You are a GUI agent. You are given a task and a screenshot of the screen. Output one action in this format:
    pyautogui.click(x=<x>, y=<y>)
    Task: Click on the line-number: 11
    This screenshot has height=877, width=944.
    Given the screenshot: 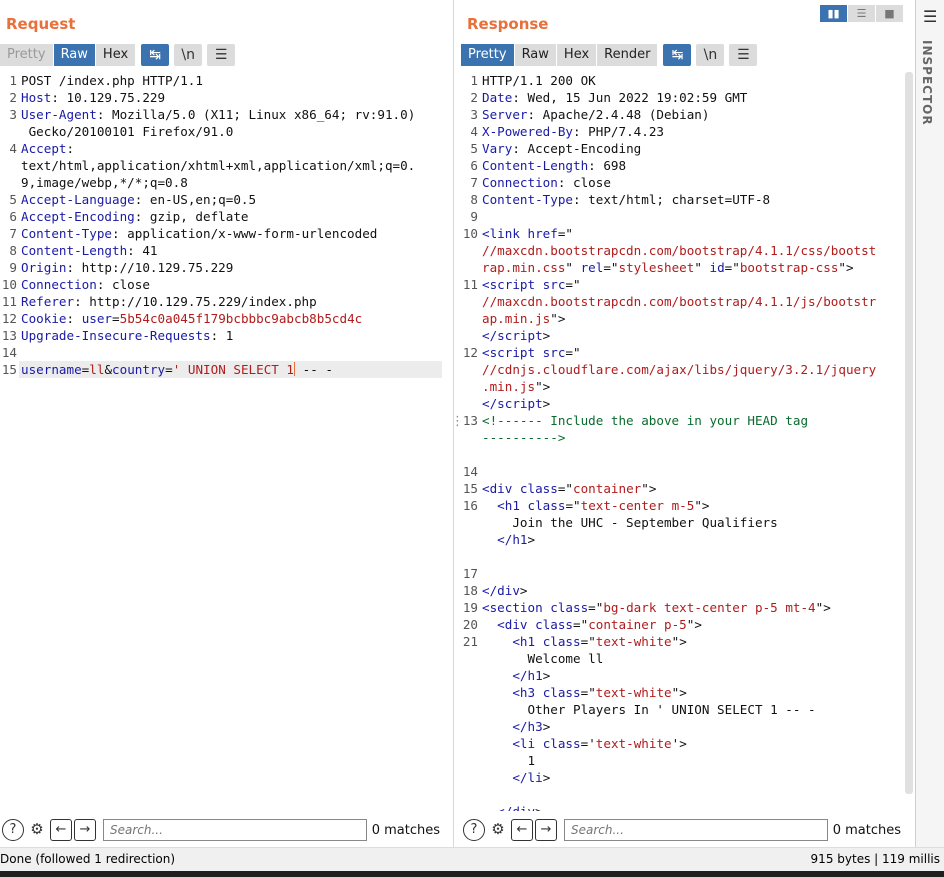 What is the action you would take?
    pyautogui.click(x=470, y=284)
    